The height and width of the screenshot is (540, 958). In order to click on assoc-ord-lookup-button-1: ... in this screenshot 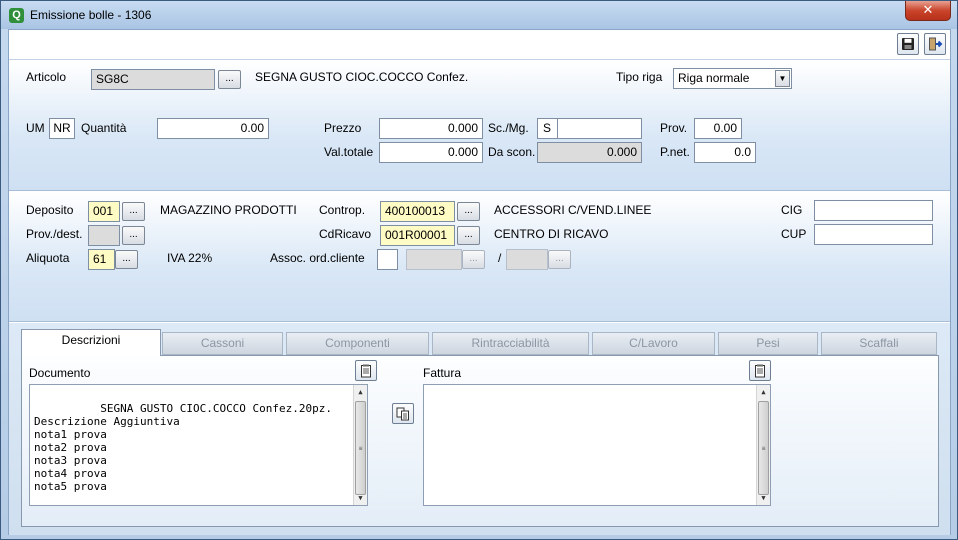, I will do `click(473, 259)`.